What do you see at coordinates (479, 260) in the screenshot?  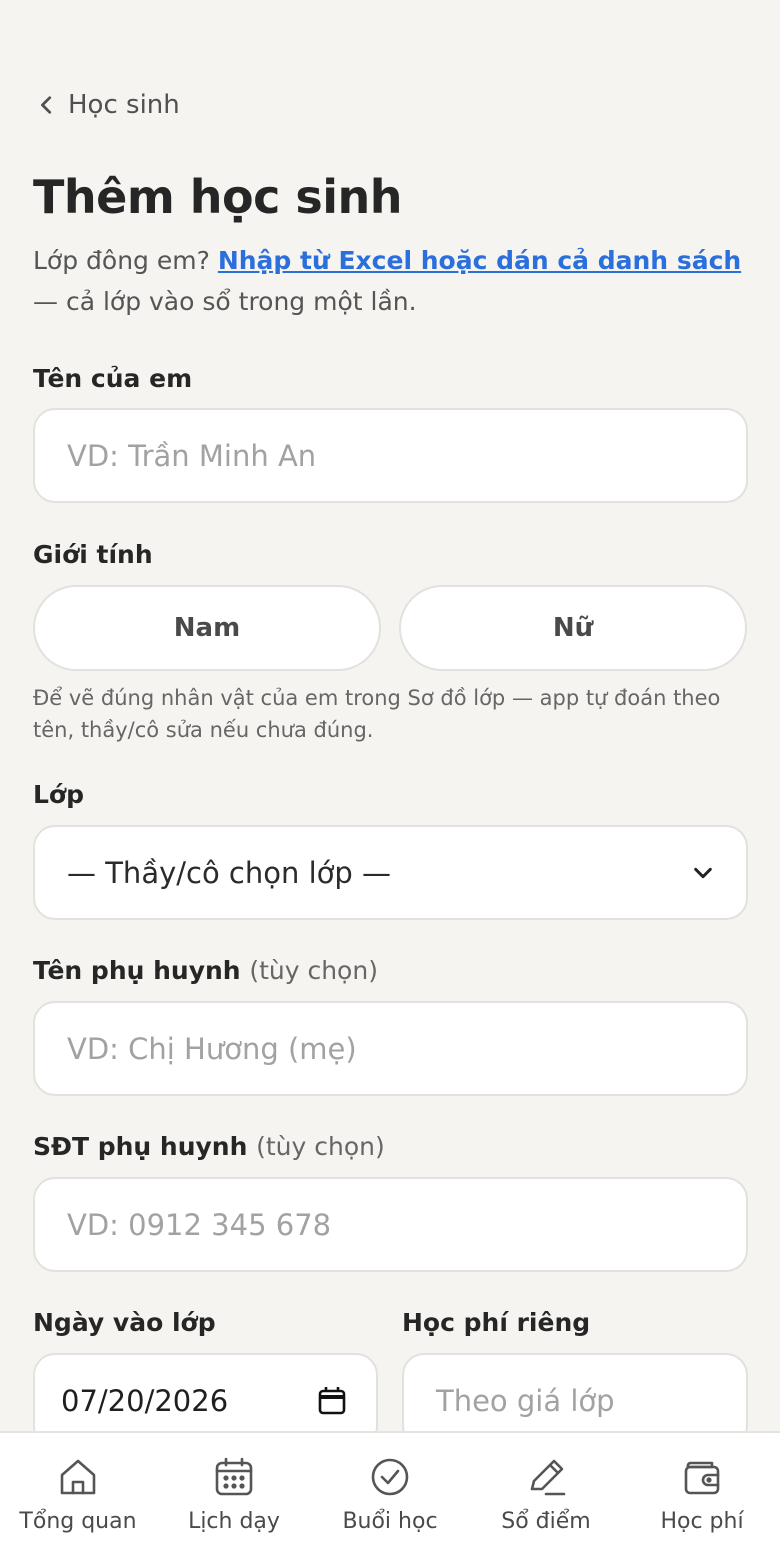 I see `import-excel-link: Nhập từ Excel hoặc dán cả danh sách` at bounding box center [479, 260].